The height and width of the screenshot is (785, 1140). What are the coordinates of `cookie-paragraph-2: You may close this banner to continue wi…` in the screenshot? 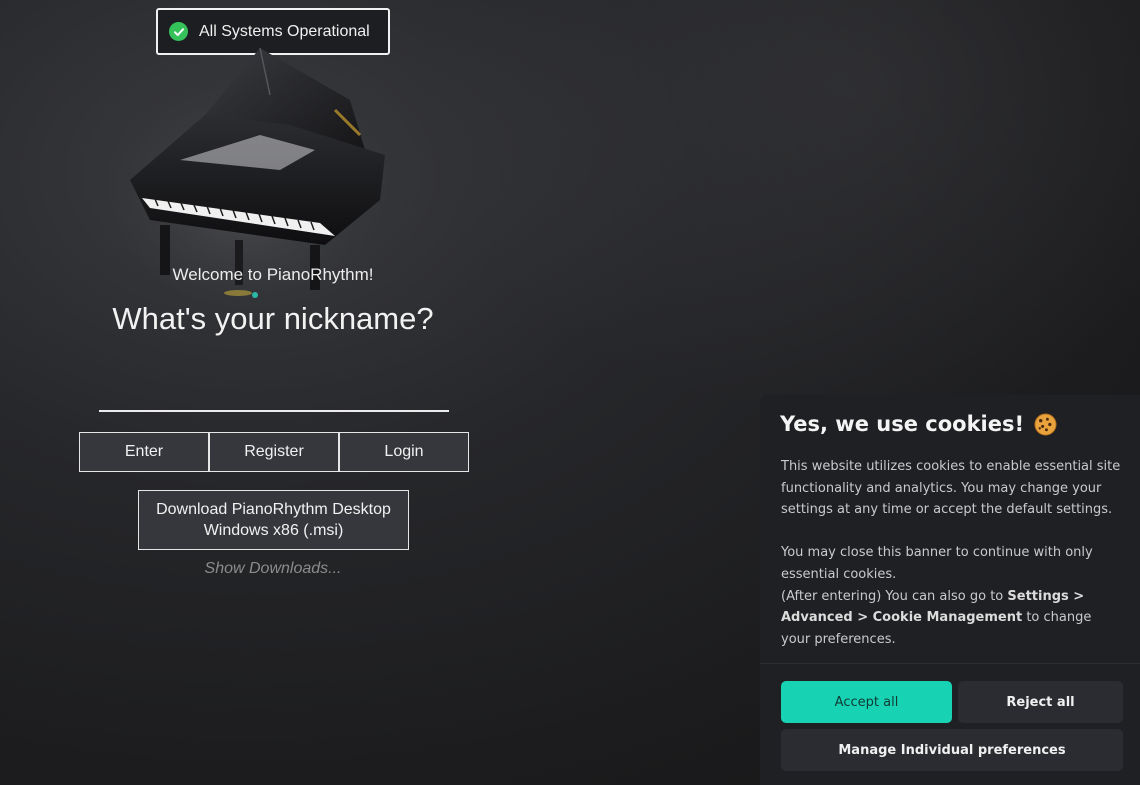 It's located at (937, 563).